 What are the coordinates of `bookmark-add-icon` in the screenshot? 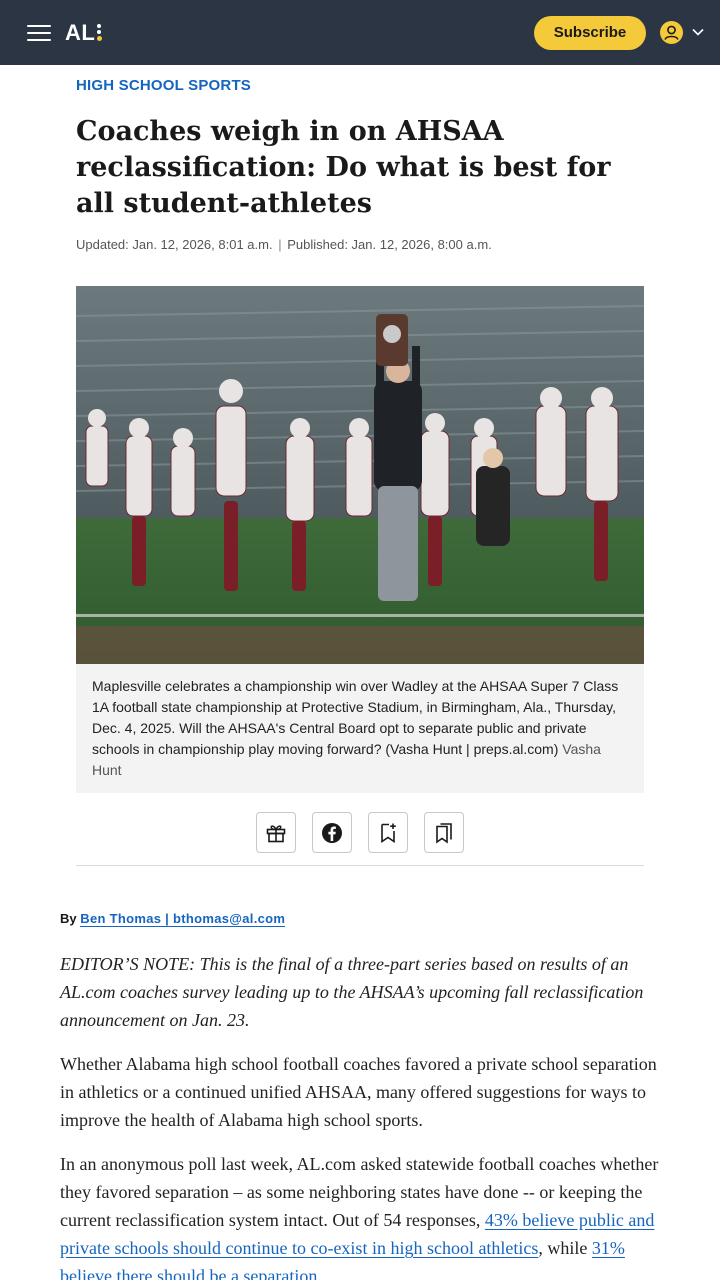 It's located at (388, 833).